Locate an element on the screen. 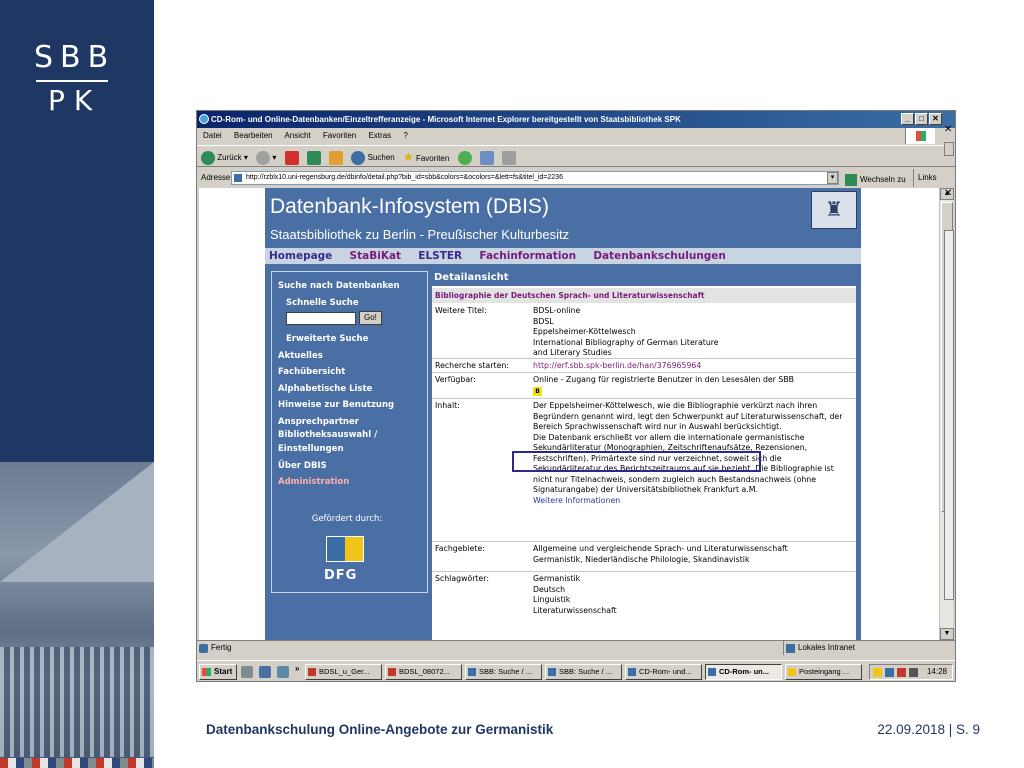 This screenshot has height=768, width=1024. links-button: Links is located at coordinates (925, 178).